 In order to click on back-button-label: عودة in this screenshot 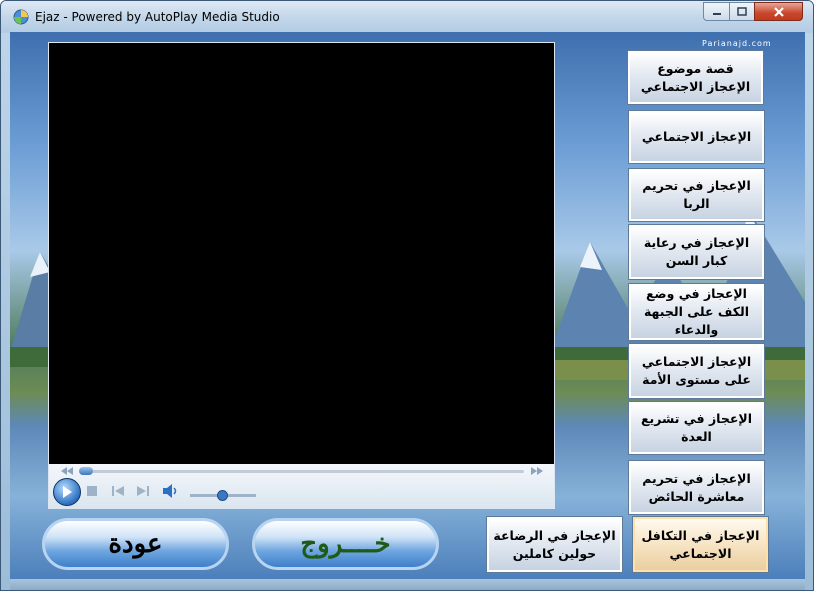, I will do `click(135, 544)`.